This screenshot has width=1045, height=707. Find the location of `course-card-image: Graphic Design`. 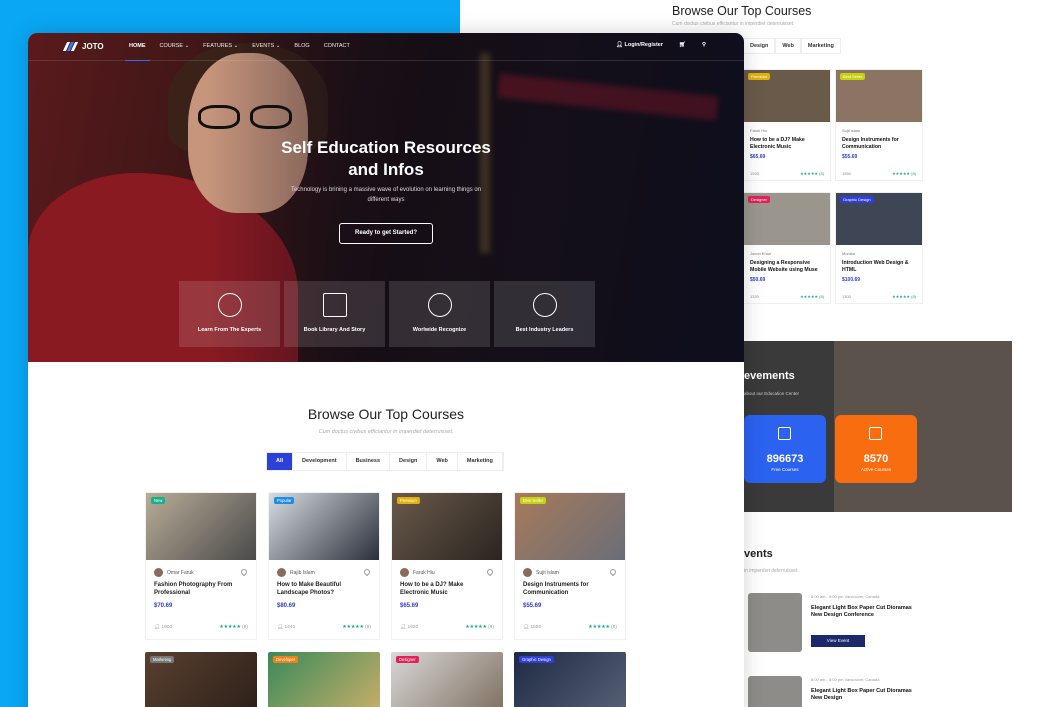

course-card-image: Graphic Design is located at coordinates (570, 679).